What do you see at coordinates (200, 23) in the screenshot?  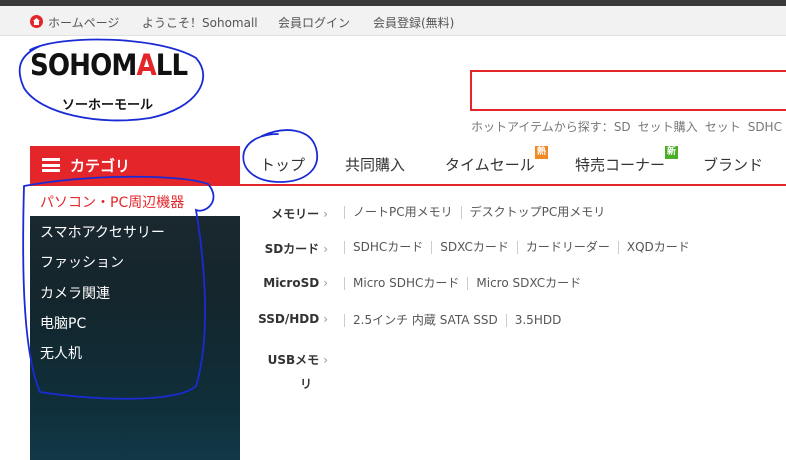 I see `welcome-text: ようこそ！Sohomall` at bounding box center [200, 23].